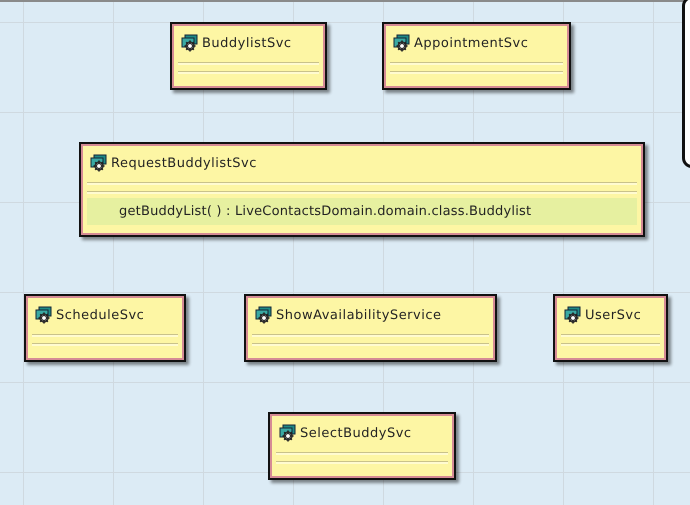 The width and height of the screenshot is (690, 505). I want to click on class-name: SelectBuddySvc, so click(356, 433).